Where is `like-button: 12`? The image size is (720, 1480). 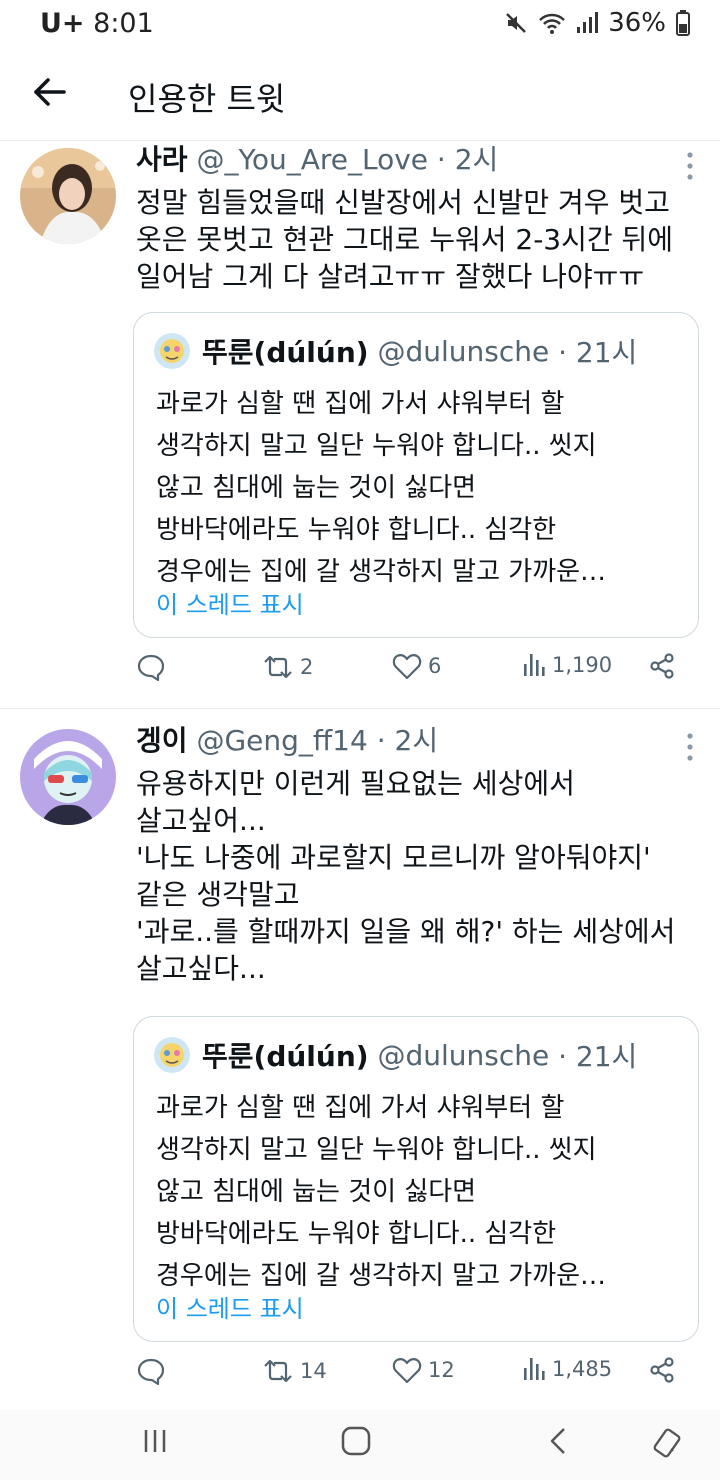
like-button: 12 is located at coordinates (423, 1370).